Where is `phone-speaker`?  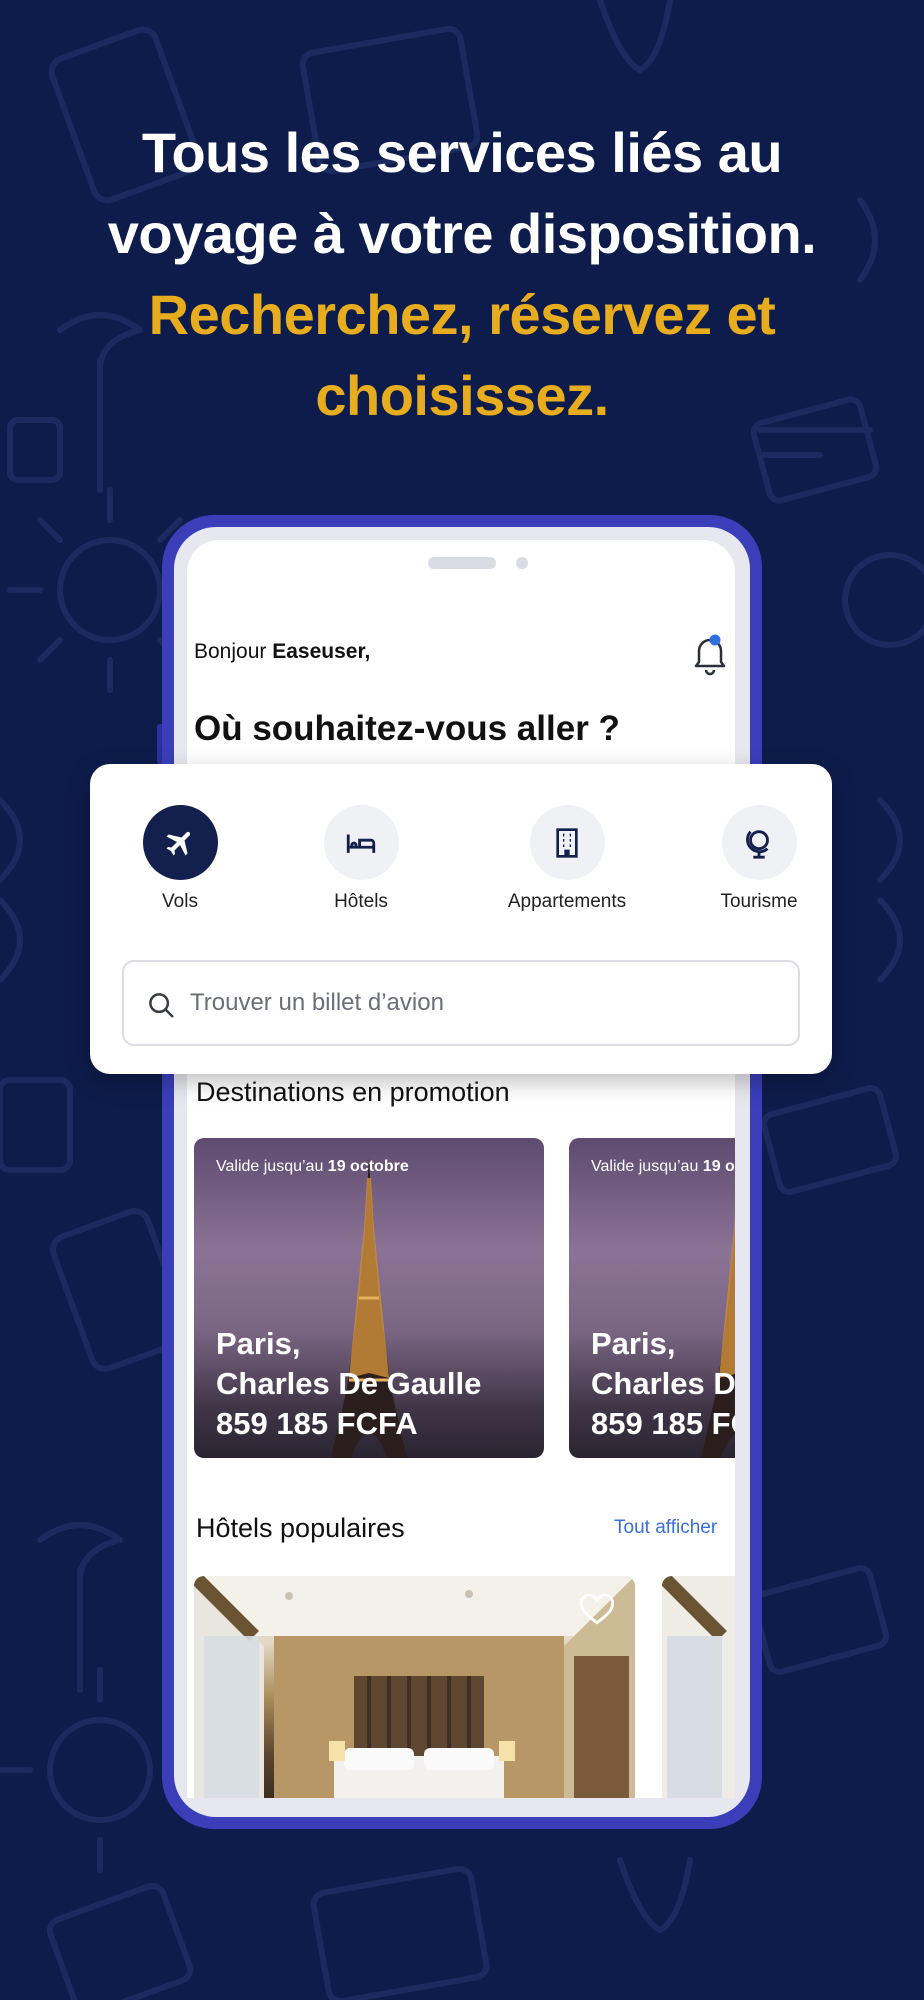
phone-speaker is located at coordinates (462, 563).